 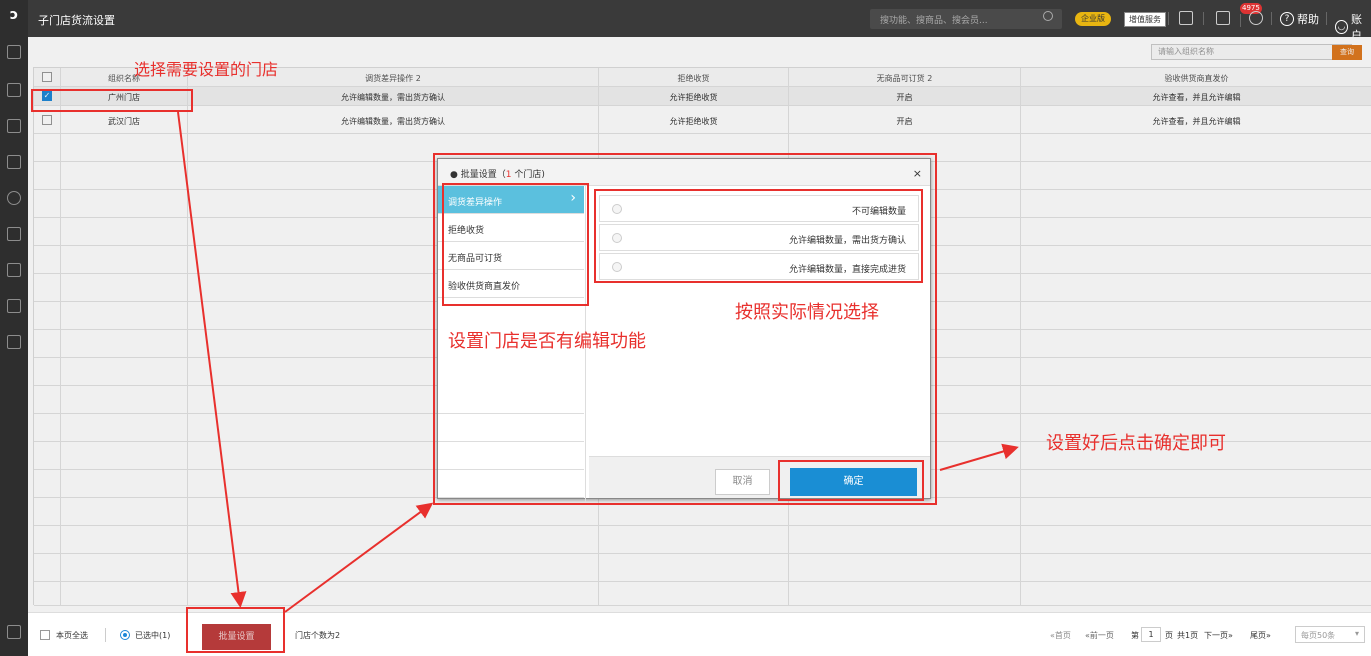 What do you see at coordinates (14, 234) in the screenshot?
I see `store-icon` at bounding box center [14, 234].